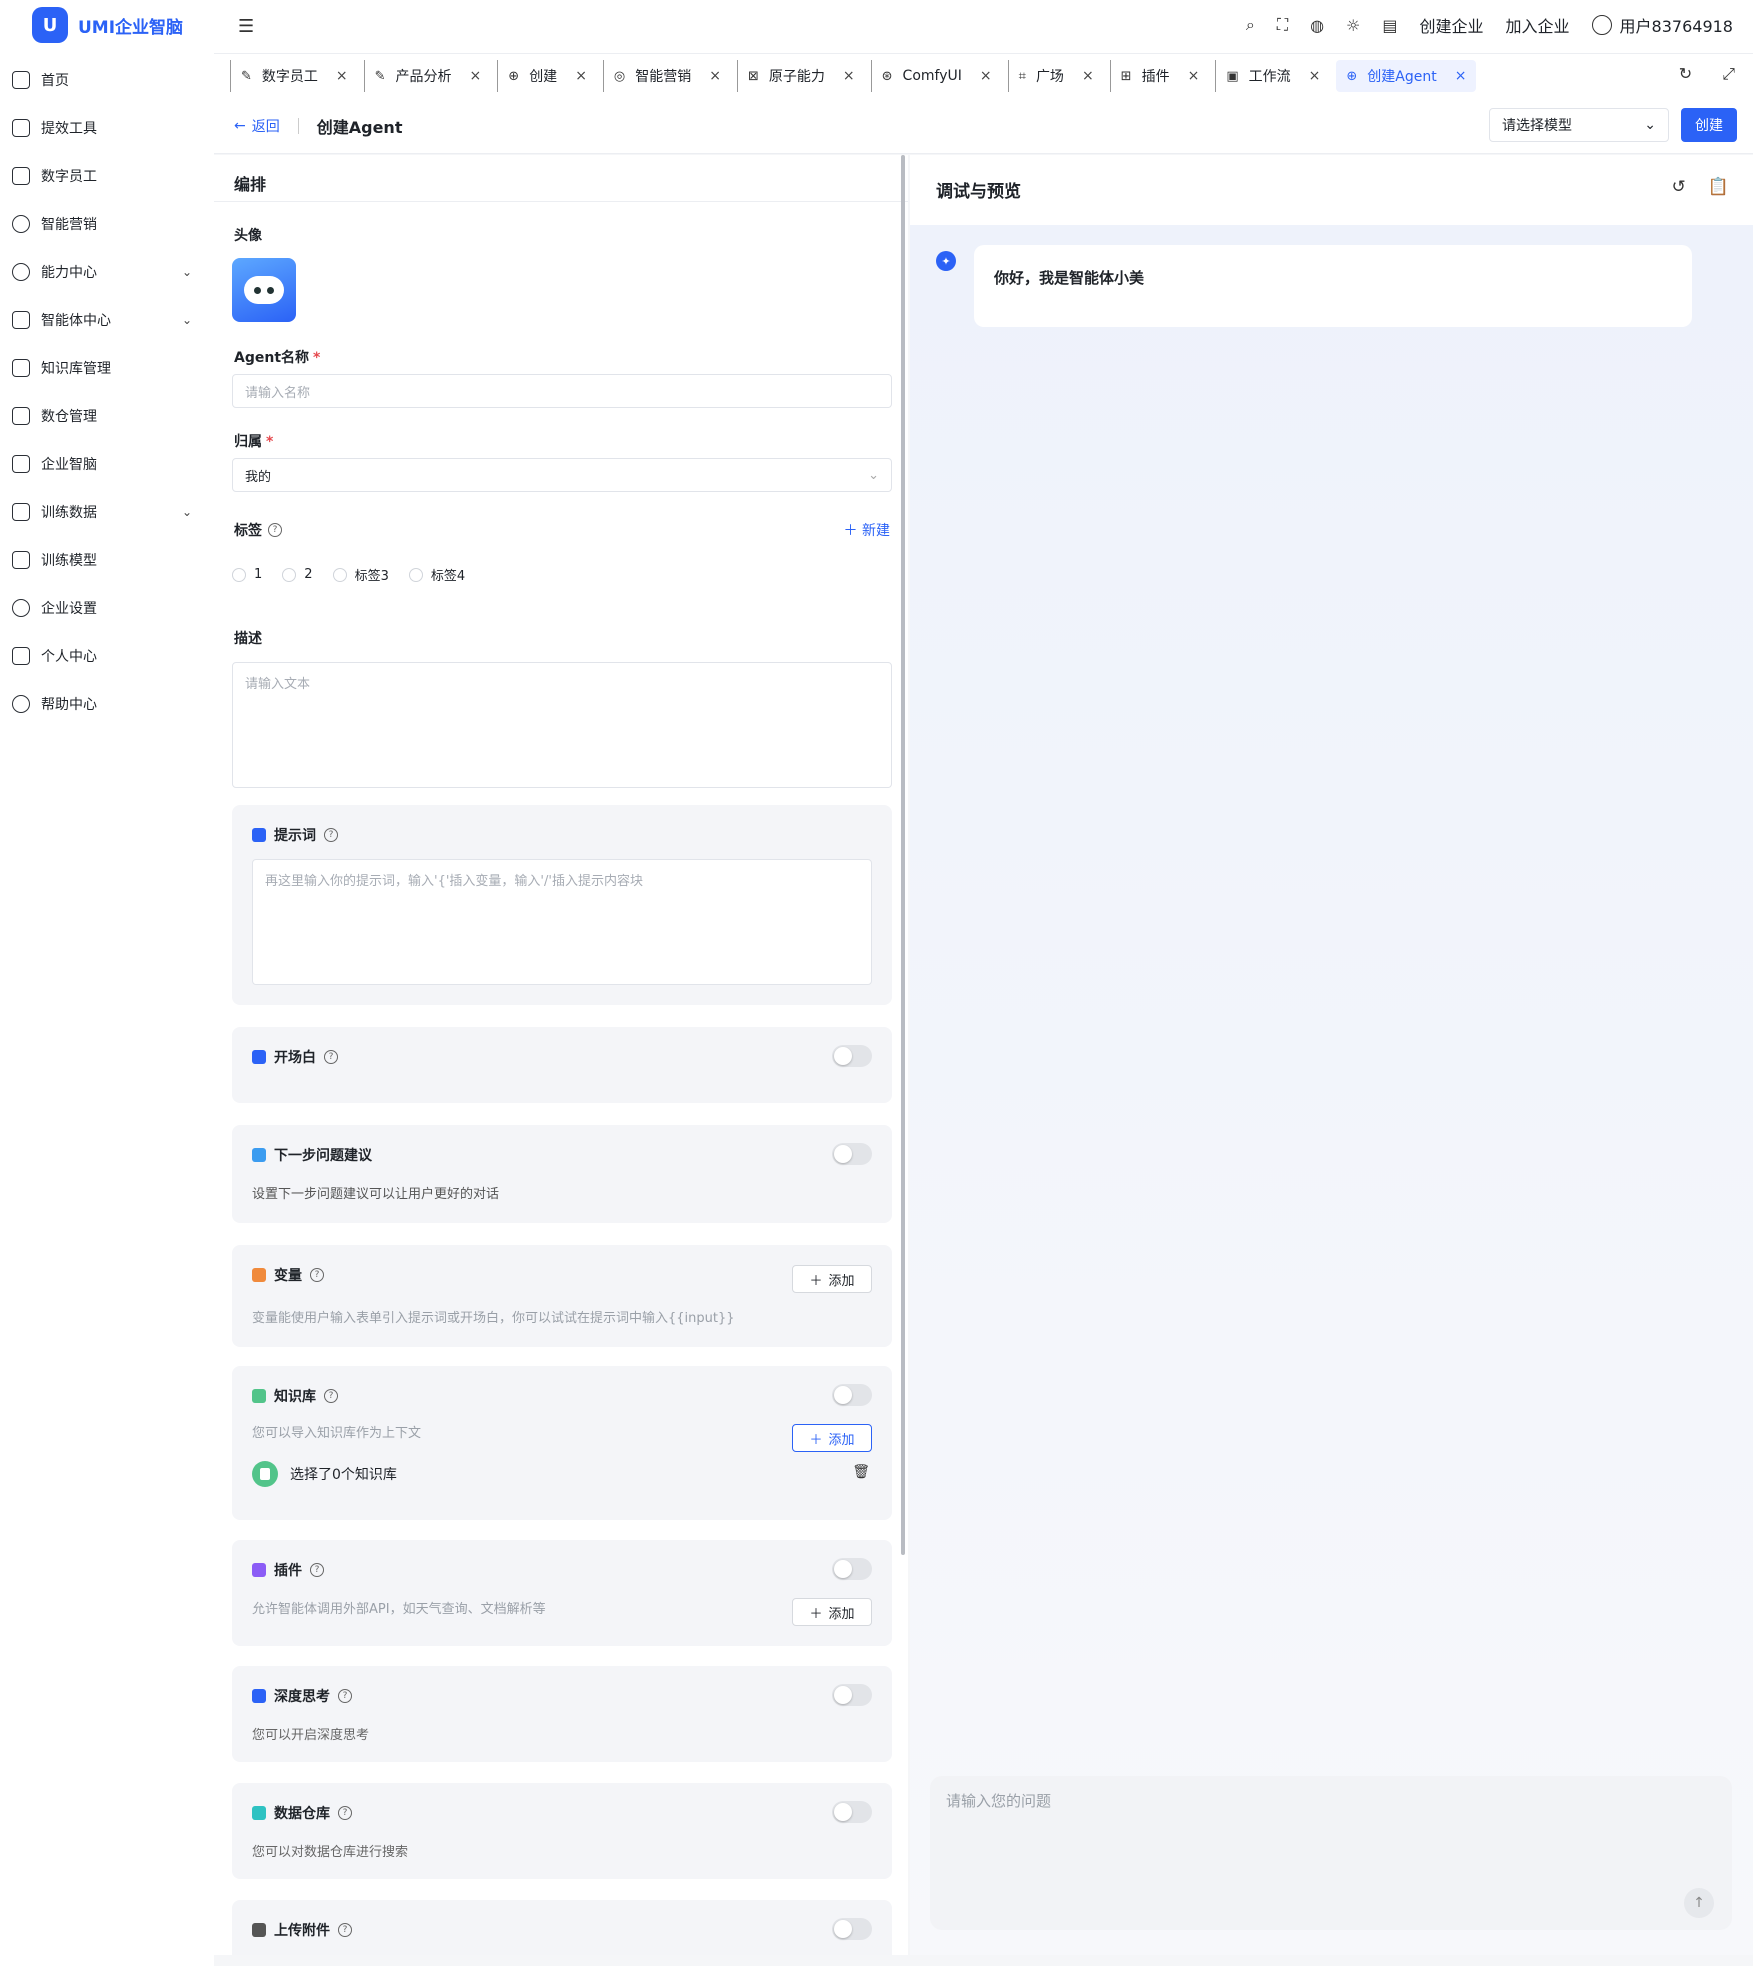  I want to click on upload-toggle, so click(852, 1929).